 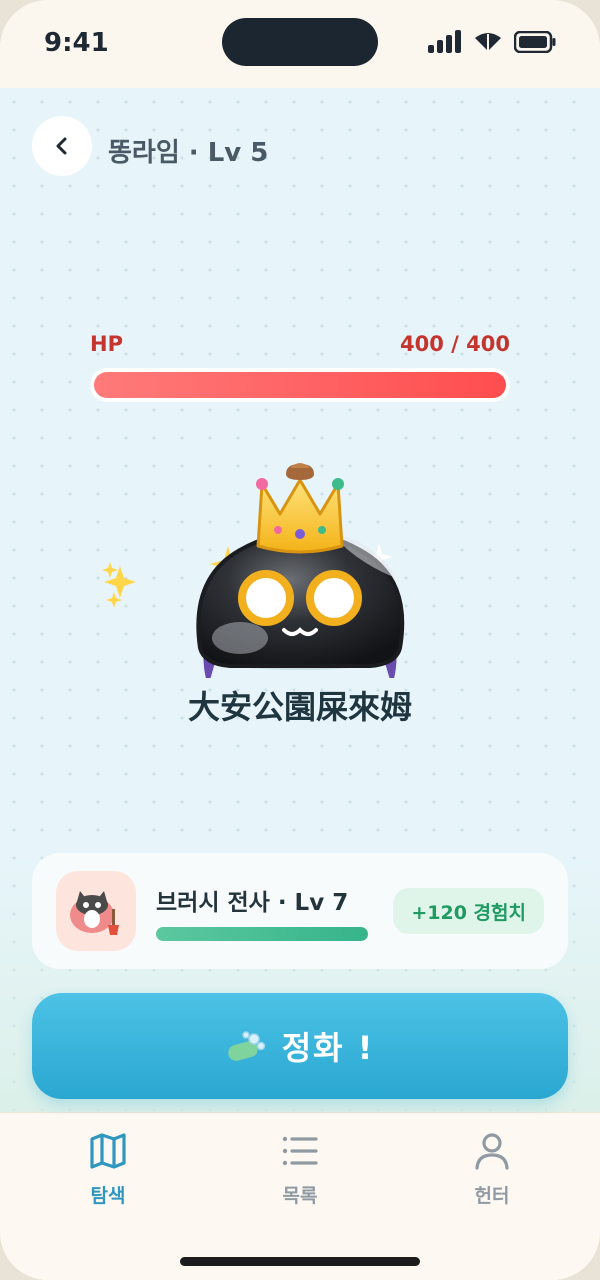 I want to click on hunter-card: 브러시 전사 · Lv 7 +120 경험치, so click(x=300, y=911).